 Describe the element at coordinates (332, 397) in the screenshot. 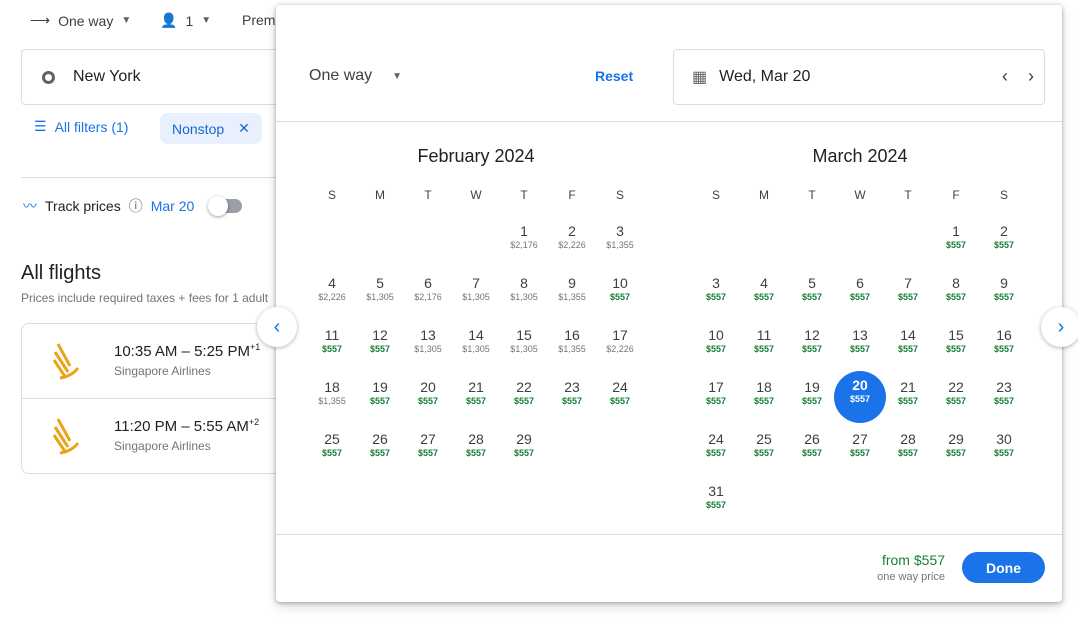

I see `day-cell: 18 $1,355` at that location.